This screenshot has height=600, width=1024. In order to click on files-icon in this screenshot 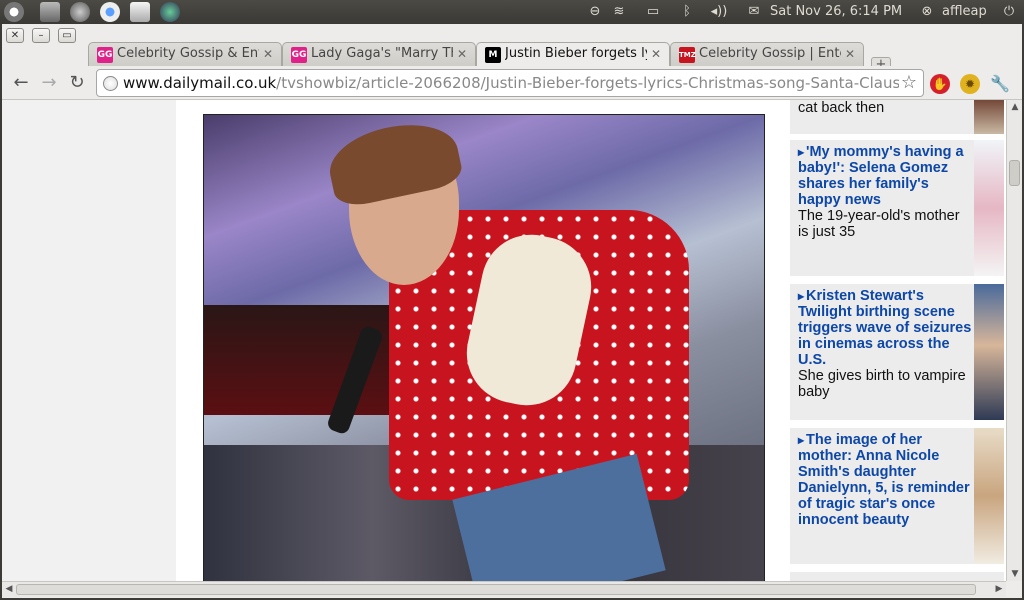, I will do `click(50, 12)`.